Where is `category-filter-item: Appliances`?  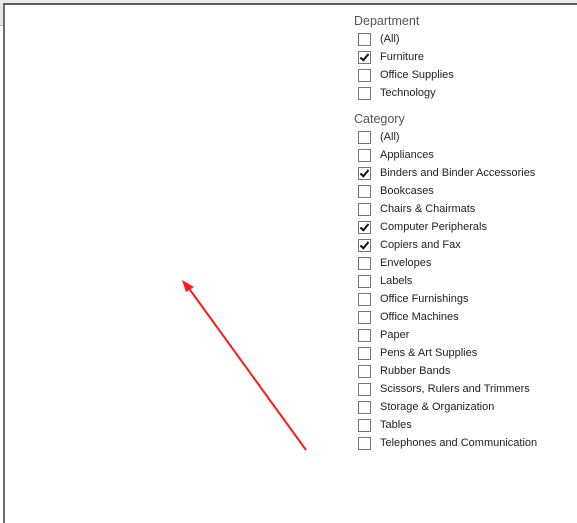 category-filter-item: Appliances is located at coordinates (464, 155).